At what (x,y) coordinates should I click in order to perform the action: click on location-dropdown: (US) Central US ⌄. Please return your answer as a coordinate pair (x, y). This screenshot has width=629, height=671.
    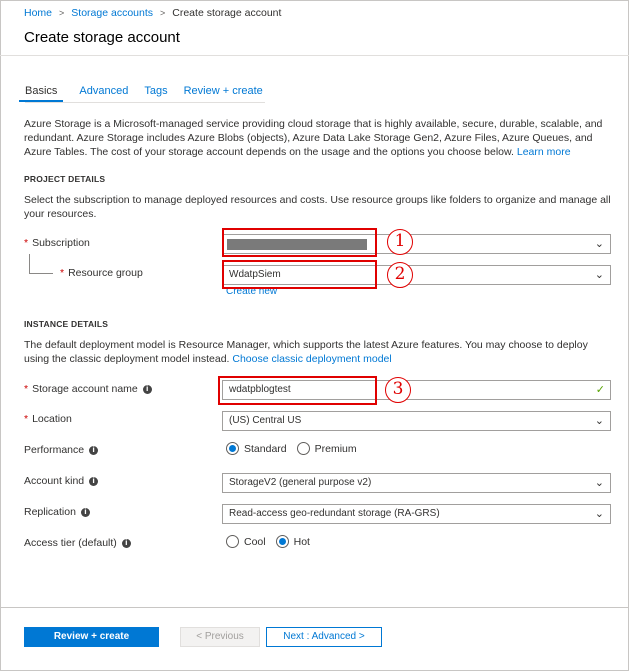
    Looking at the image, I should click on (416, 421).